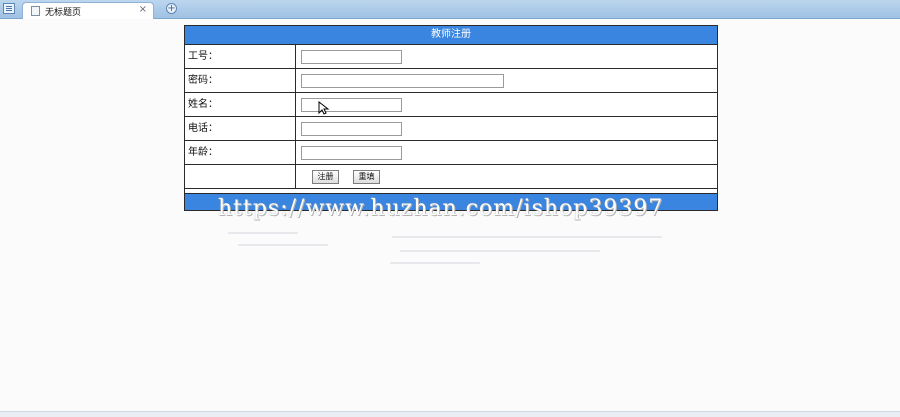 The height and width of the screenshot is (417, 900). Describe the element at coordinates (451, 190) in the screenshot. I see `form-spacer-row` at that location.